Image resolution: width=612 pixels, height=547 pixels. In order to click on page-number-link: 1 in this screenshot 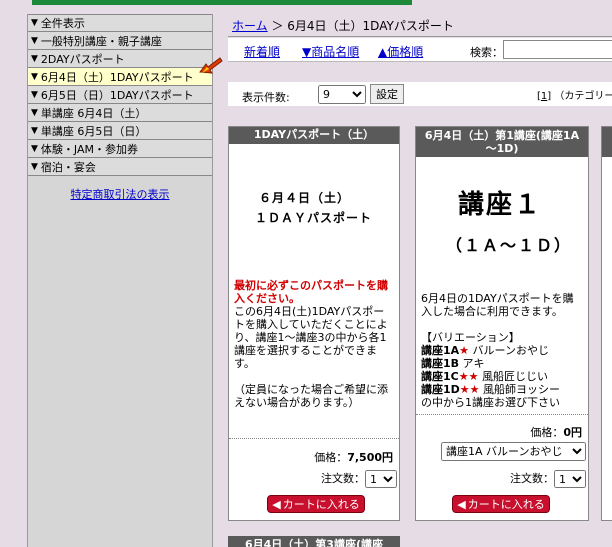, I will do `click(544, 96)`.